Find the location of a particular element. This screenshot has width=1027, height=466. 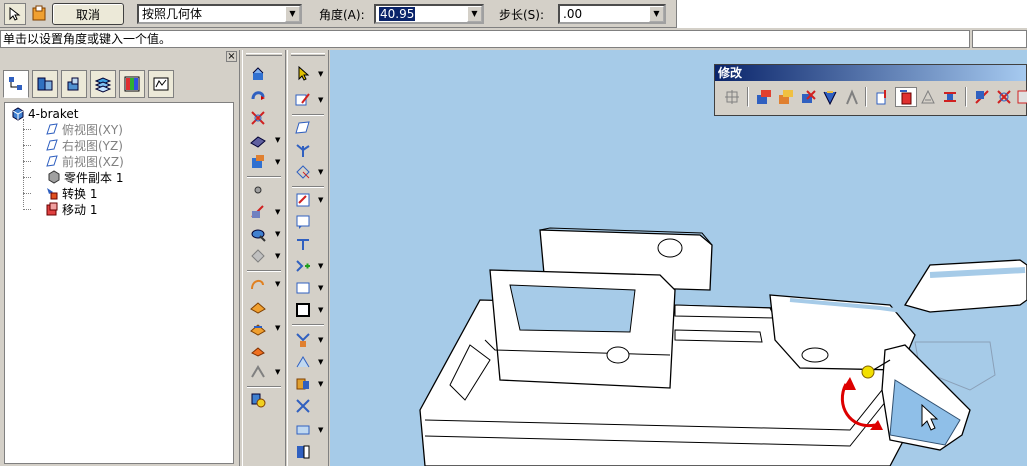

surface-tool-button is located at coordinates (303, 288).